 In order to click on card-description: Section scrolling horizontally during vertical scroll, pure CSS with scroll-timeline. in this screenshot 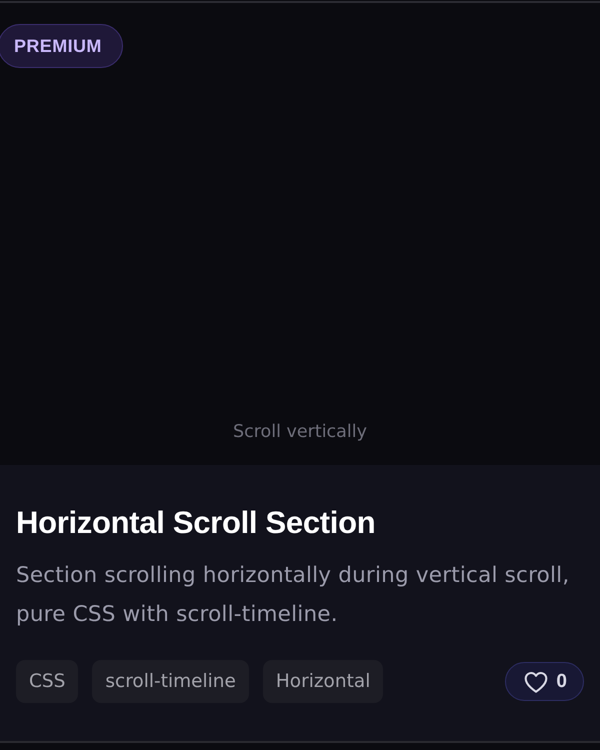, I will do `click(293, 595)`.